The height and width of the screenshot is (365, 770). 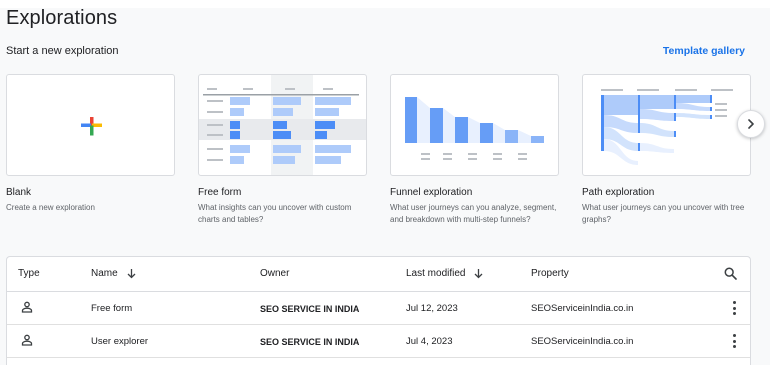 I want to click on search-icon, so click(x=730, y=273).